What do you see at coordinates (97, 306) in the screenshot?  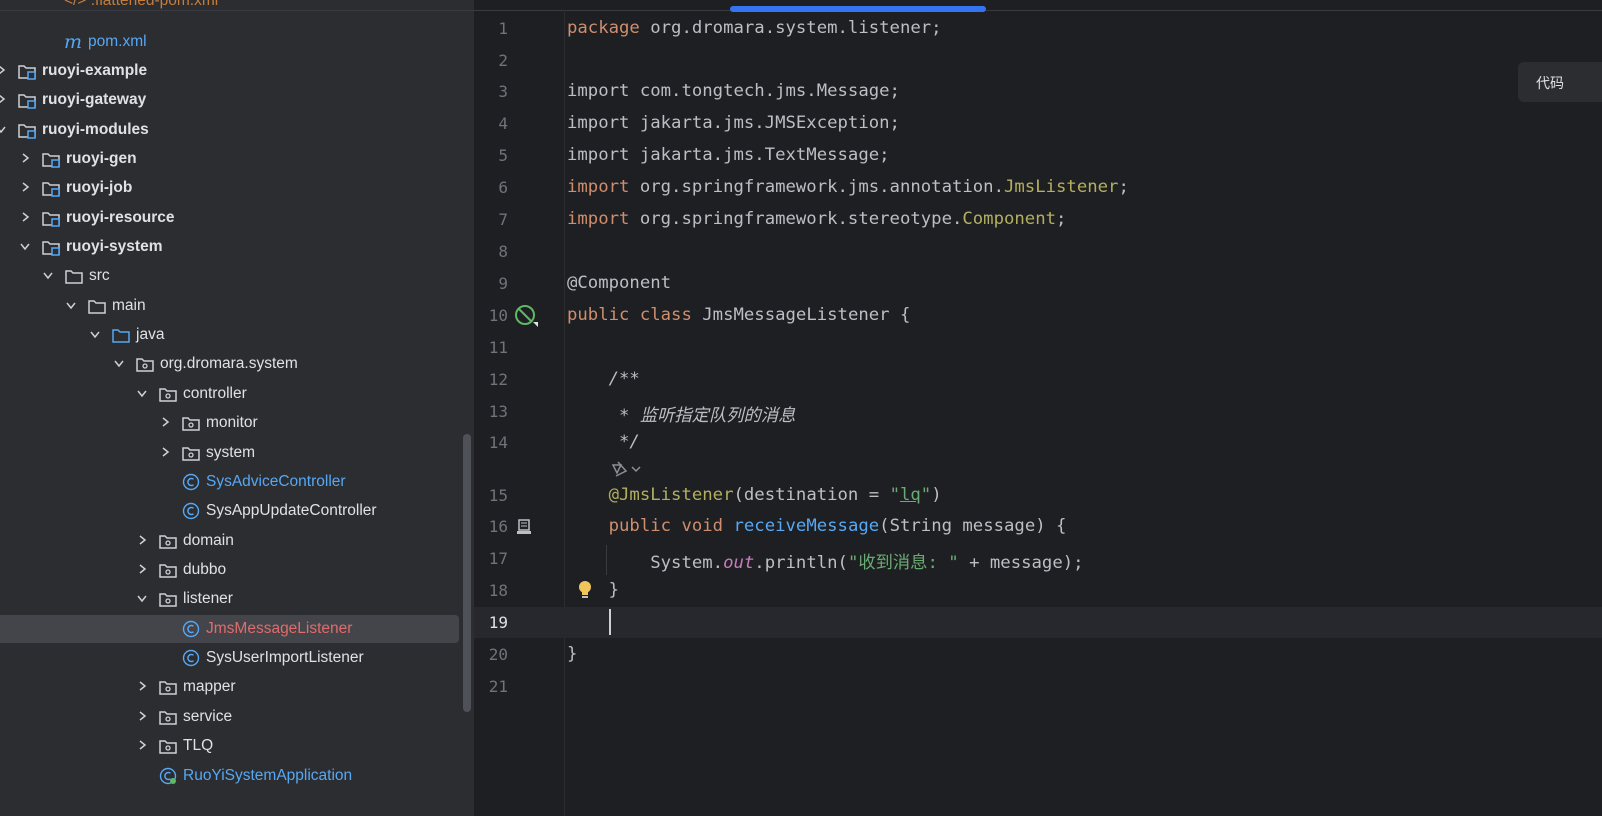 I see `folder-icon` at bounding box center [97, 306].